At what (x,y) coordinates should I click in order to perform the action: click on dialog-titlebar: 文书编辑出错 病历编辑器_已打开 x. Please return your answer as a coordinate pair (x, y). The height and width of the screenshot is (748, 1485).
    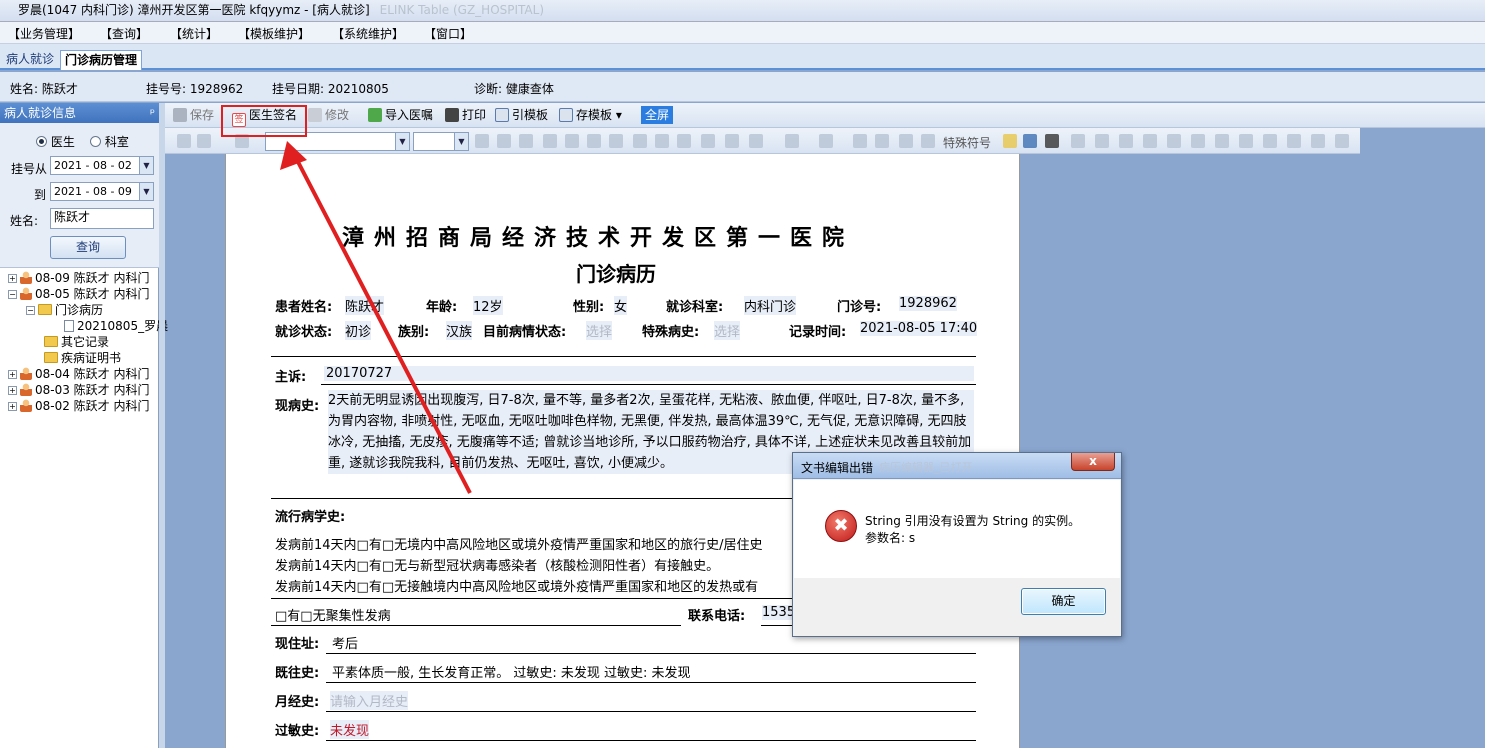
    Looking at the image, I should click on (957, 466).